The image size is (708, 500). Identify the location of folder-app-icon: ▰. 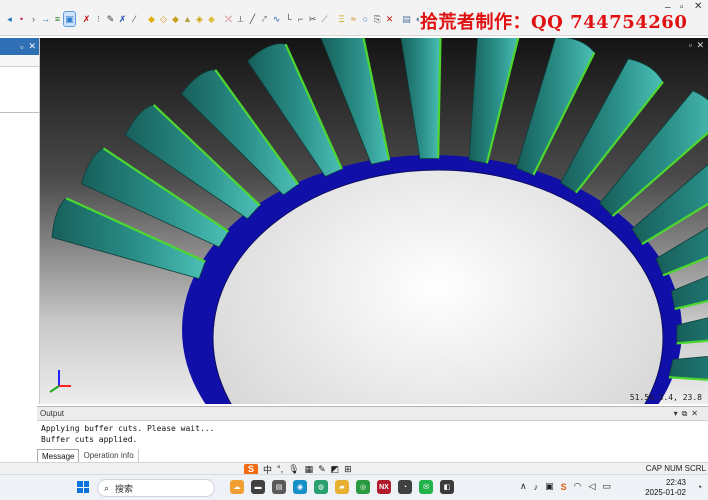
(342, 487).